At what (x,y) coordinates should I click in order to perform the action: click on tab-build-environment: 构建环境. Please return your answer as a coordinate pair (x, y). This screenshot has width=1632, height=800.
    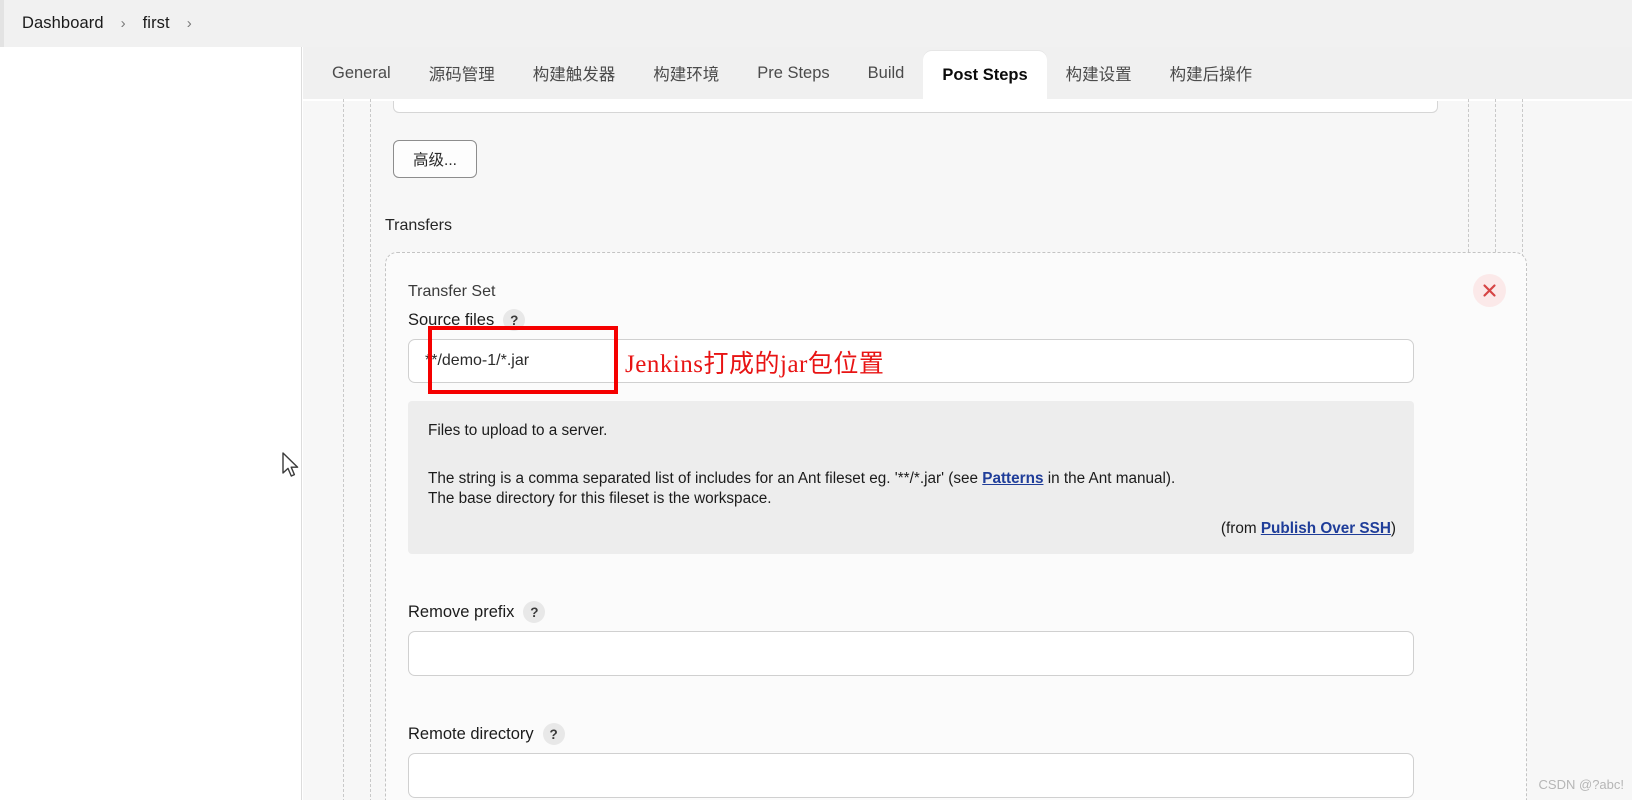
    Looking at the image, I should click on (686, 73).